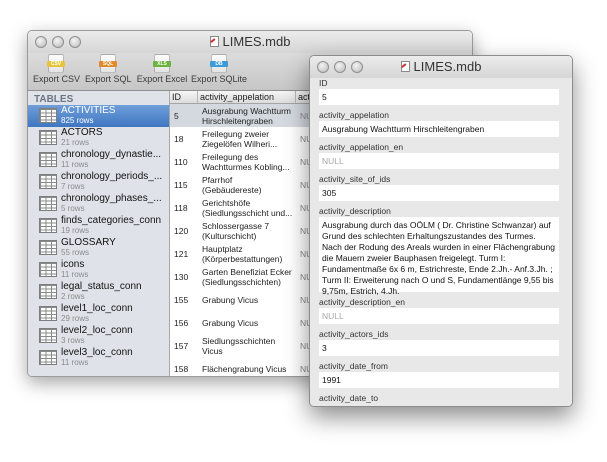 The height and width of the screenshot is (462, 607). What do you see at coordinates (98, 138) in the screenshot?
I see `sidebar-item-actors: ACTORS 21 rows` at bounding box center [98, 138].